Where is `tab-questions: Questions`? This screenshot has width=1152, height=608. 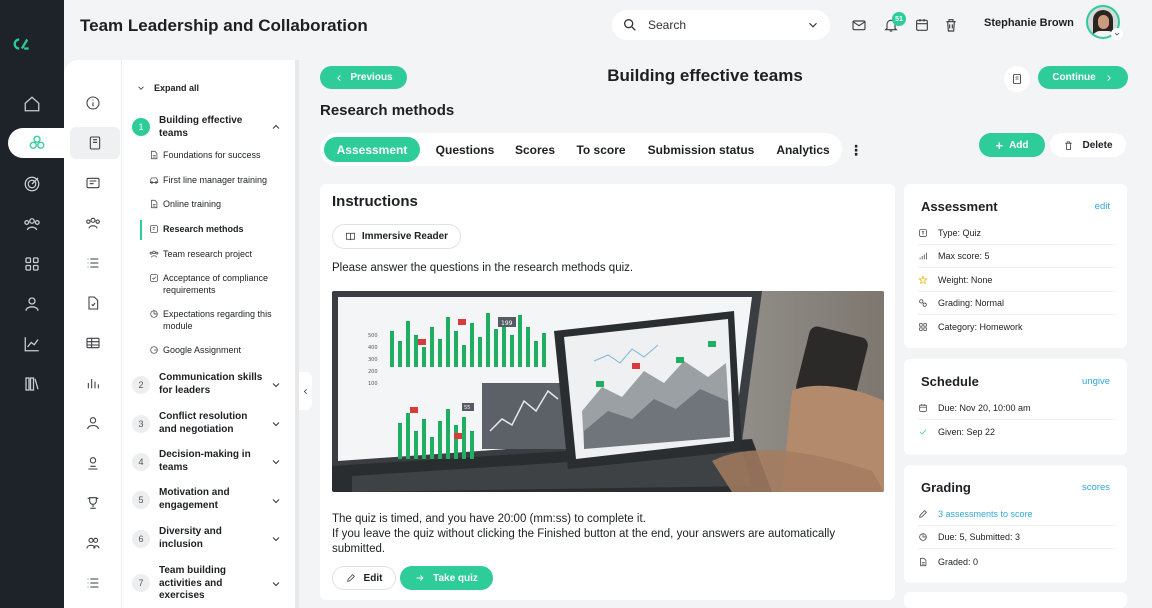
tab-questions: Questions is located at coordinates (465, 149).